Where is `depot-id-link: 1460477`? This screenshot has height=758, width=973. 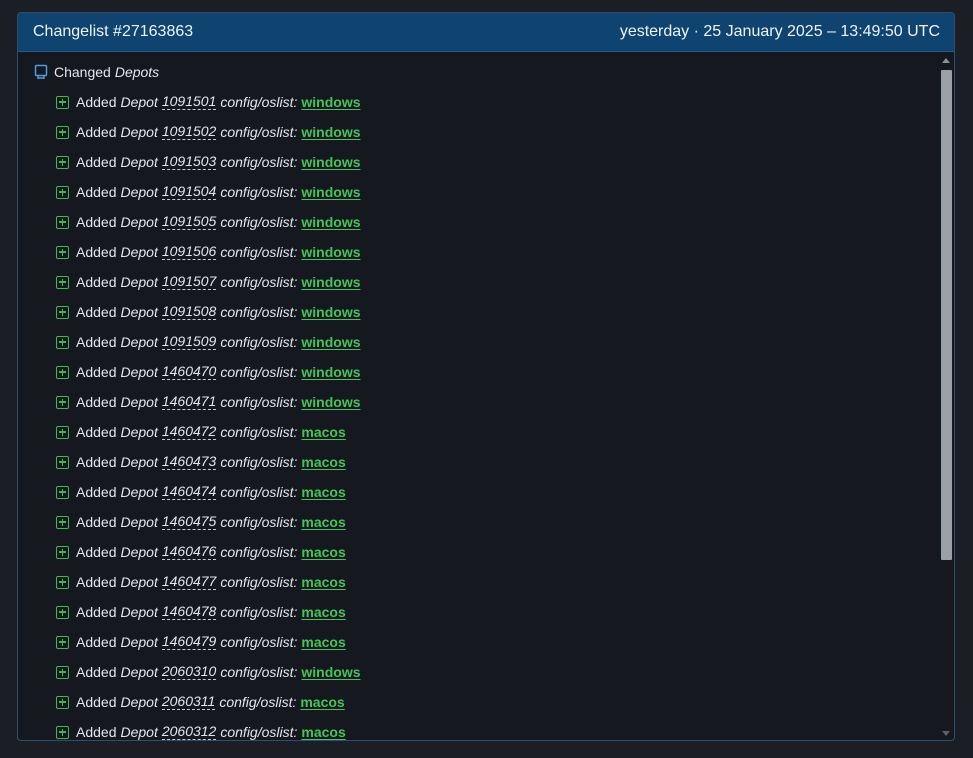 depot-id-link: 1460477 is located at coordinates (189, 582).